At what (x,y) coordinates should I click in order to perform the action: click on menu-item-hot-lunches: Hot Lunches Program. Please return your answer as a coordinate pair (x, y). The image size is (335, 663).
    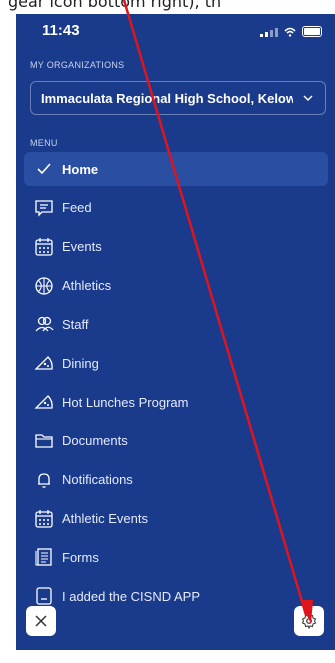
    Looking at the image, I should click on (176, 402).